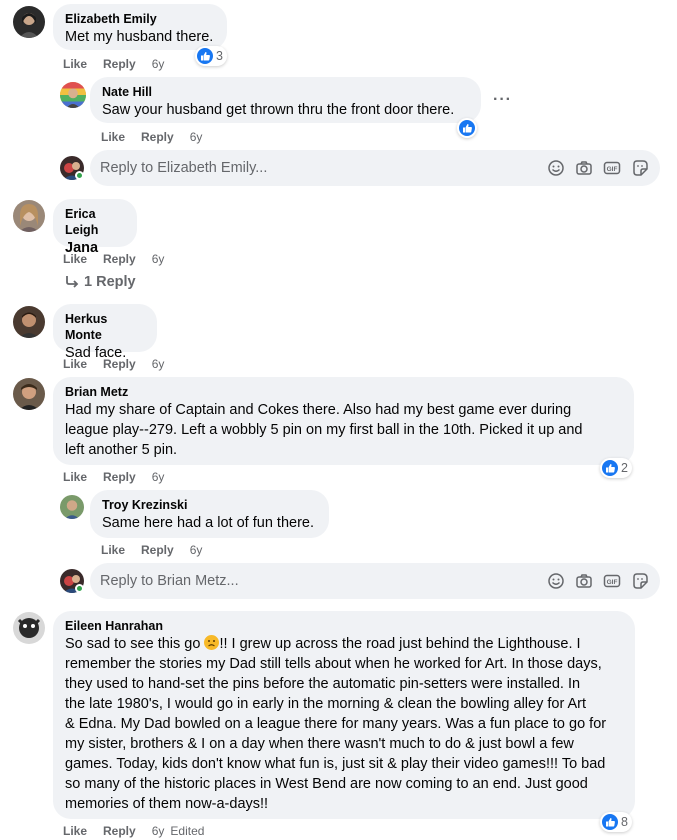 This screenshot has width=677, height=840. I want to click on comment-author: Nate Hill, so click(285, 92).